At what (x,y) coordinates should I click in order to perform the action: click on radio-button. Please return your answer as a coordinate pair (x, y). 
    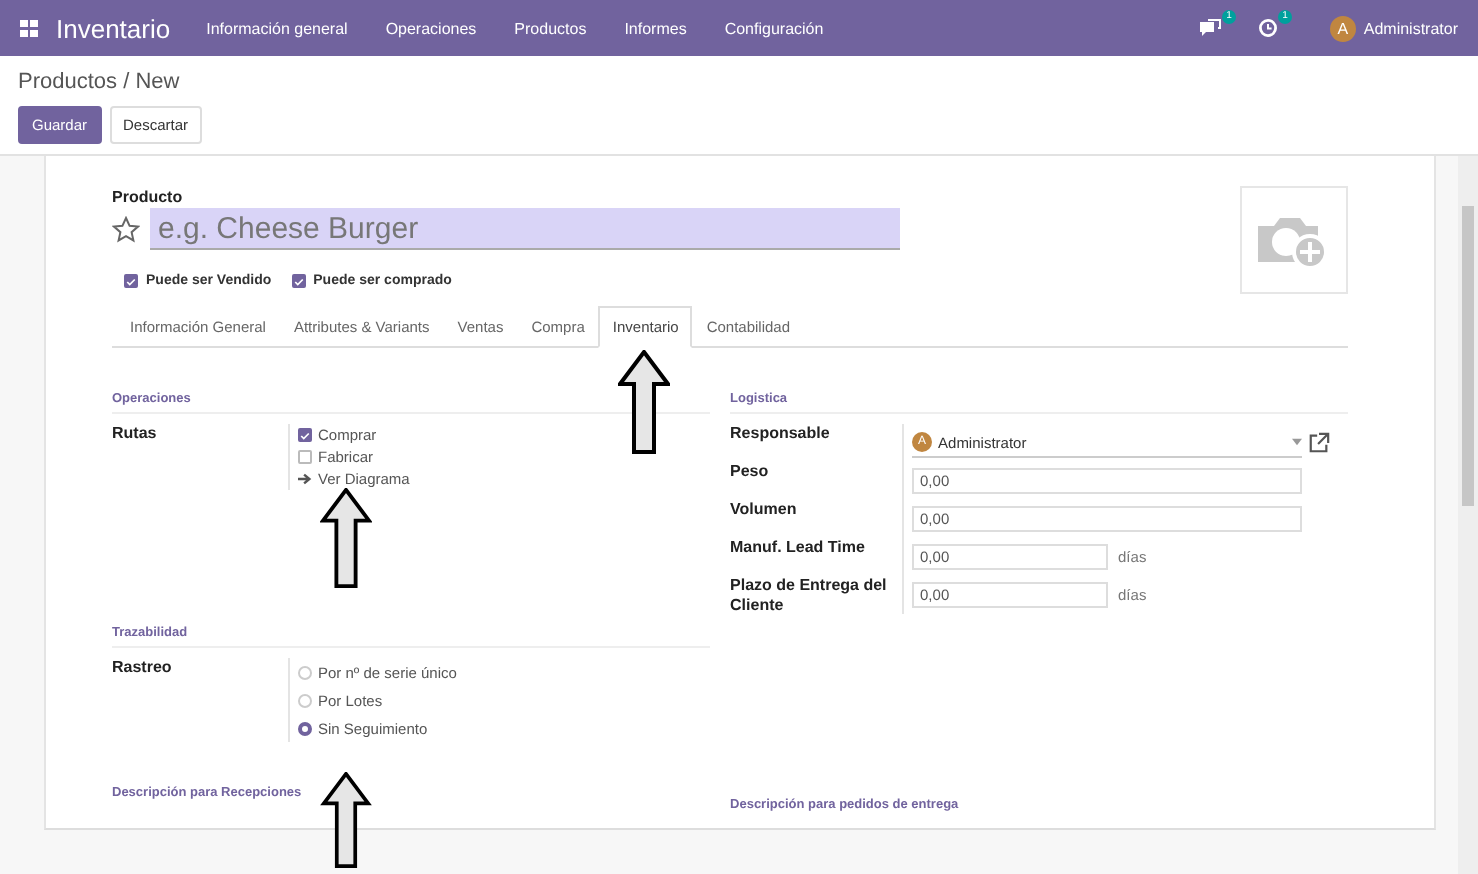
    Looking at the image, I should click on (305, 728).